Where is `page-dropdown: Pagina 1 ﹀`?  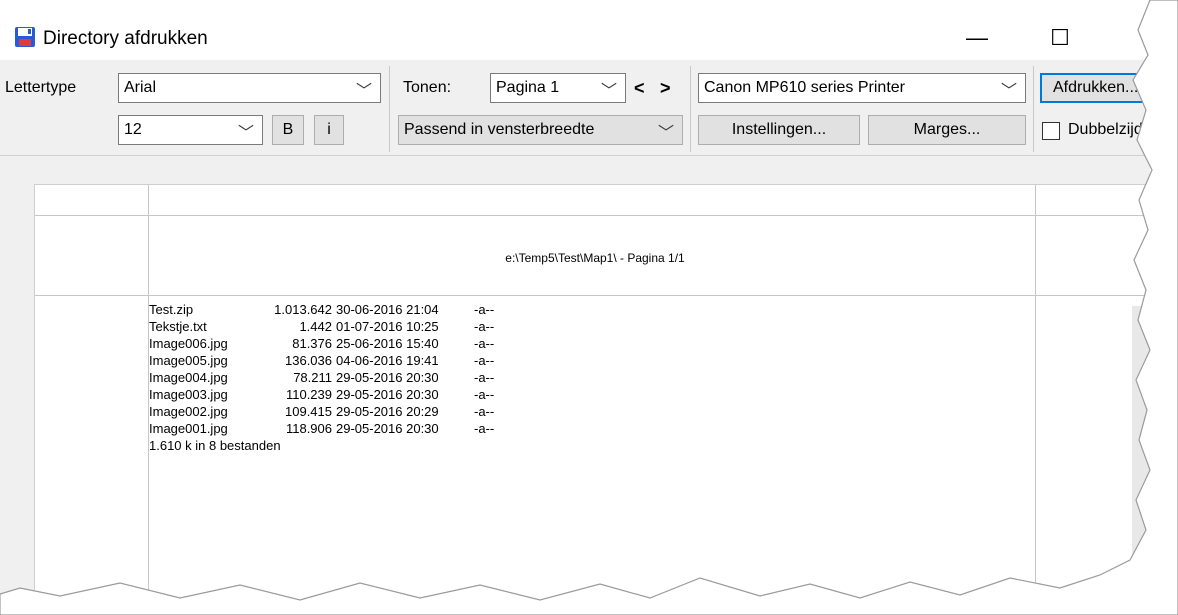
page-dropdown: Pagina 1 ﹀ is located at coordinates (558, 88).